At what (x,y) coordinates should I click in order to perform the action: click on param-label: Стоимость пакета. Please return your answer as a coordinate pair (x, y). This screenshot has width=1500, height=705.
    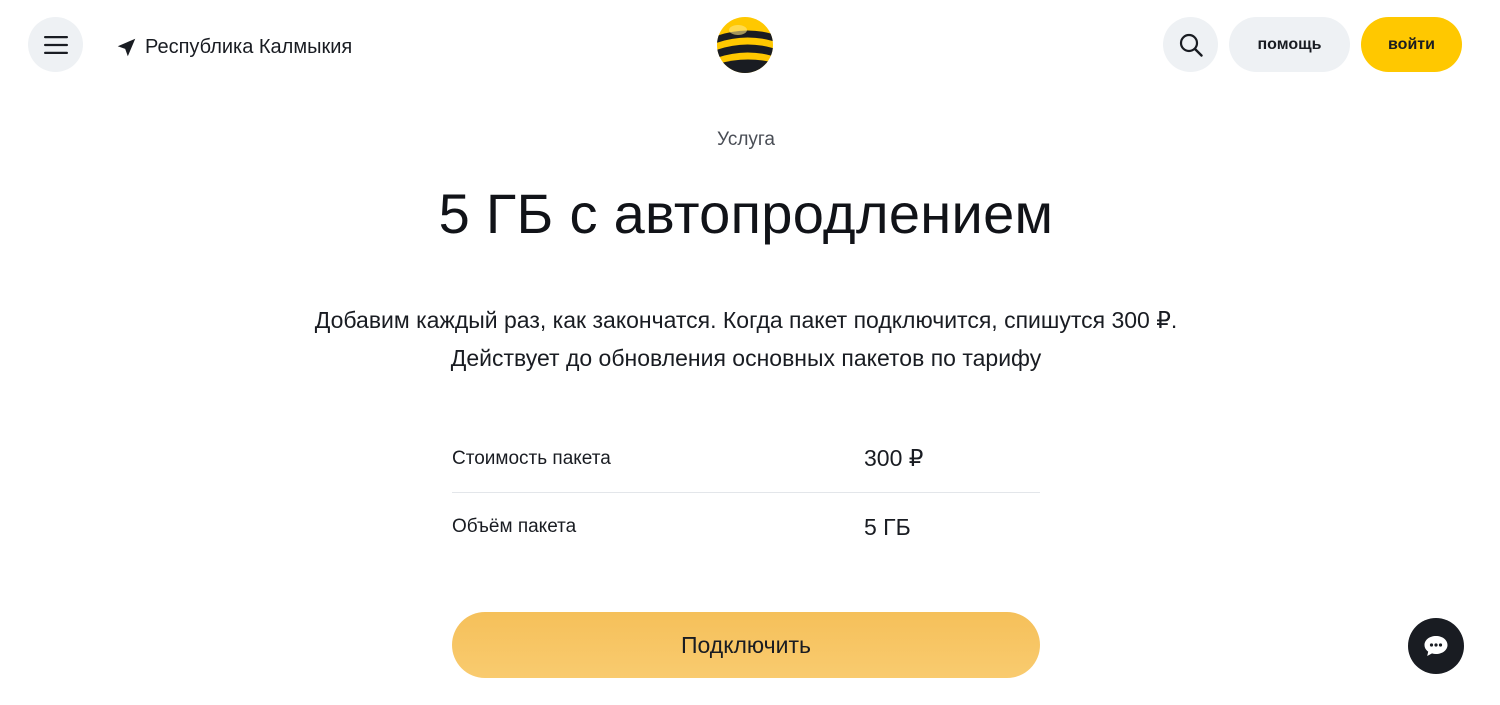
    Looking at the image, I should click on (531, 458).